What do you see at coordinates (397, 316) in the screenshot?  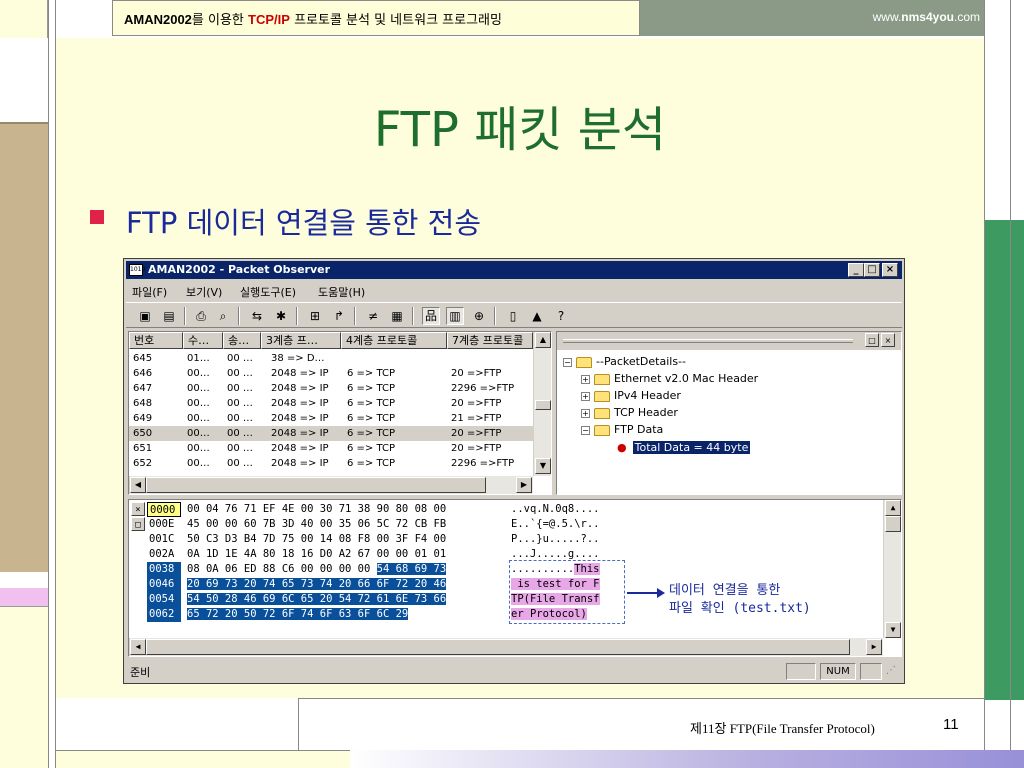 I see `color-icon: ▦` at bounding box center [397, 316].